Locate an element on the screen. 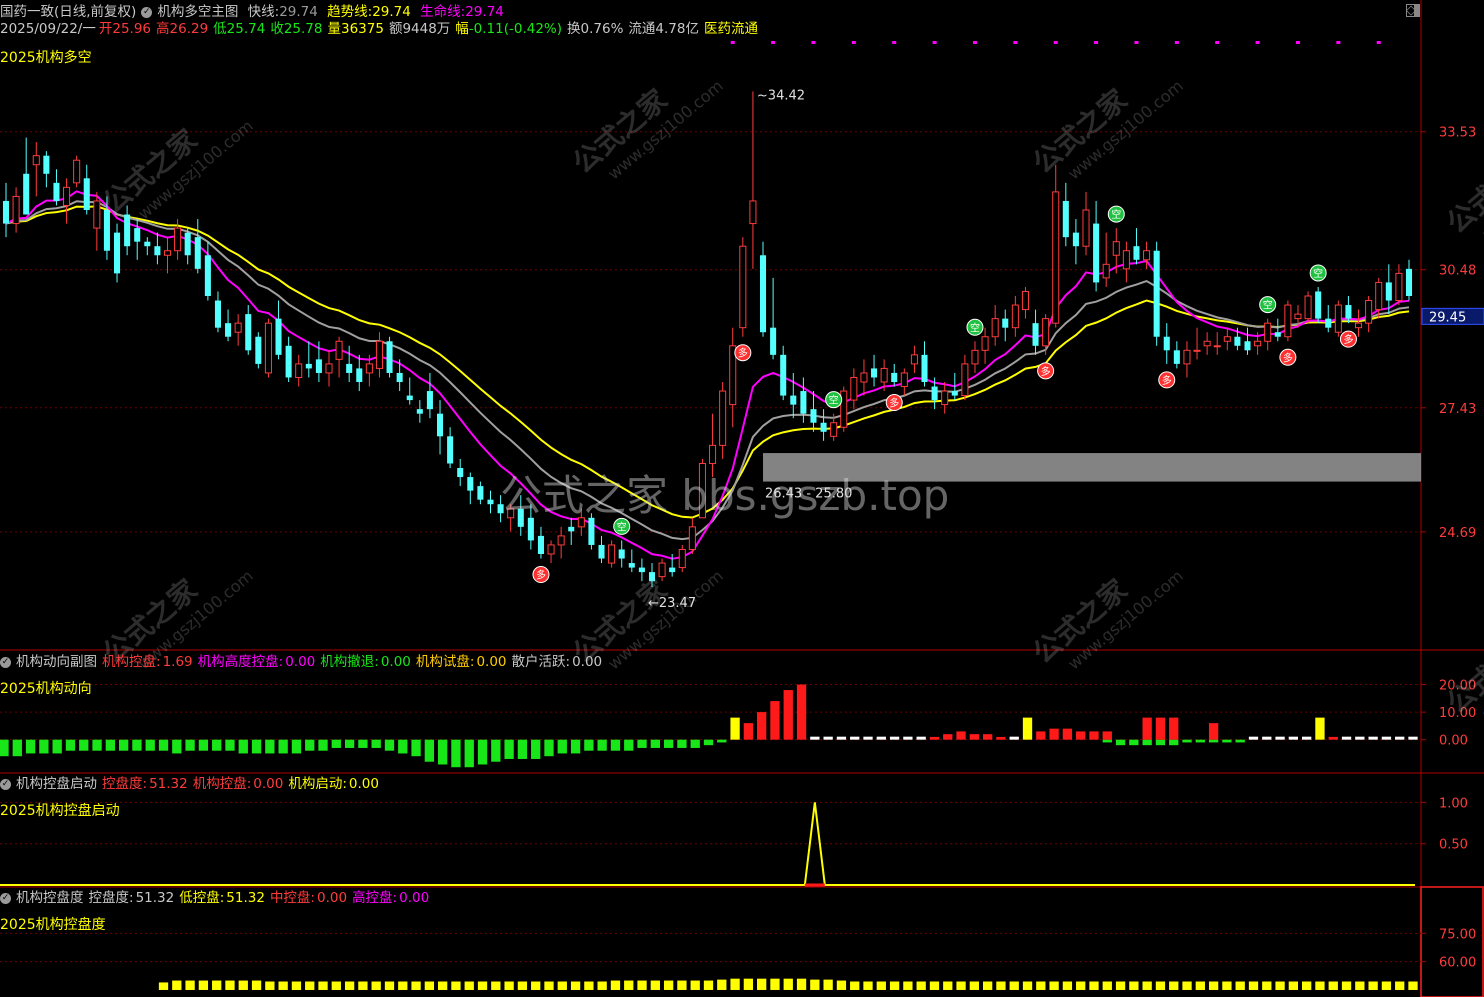 This screenshot has width=1484, height=997. panel4-settings-icon: ✓ is located at coordinates (5, 898).